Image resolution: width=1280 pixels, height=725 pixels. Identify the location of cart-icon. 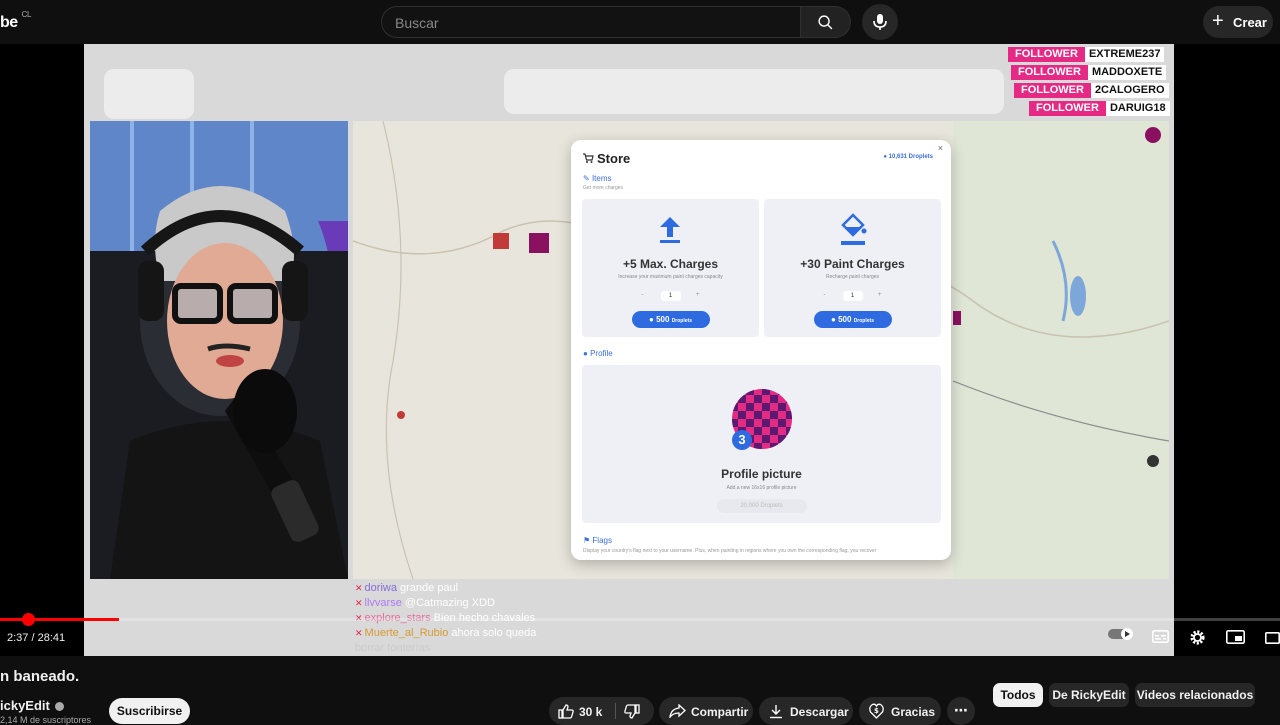
(588, 158).